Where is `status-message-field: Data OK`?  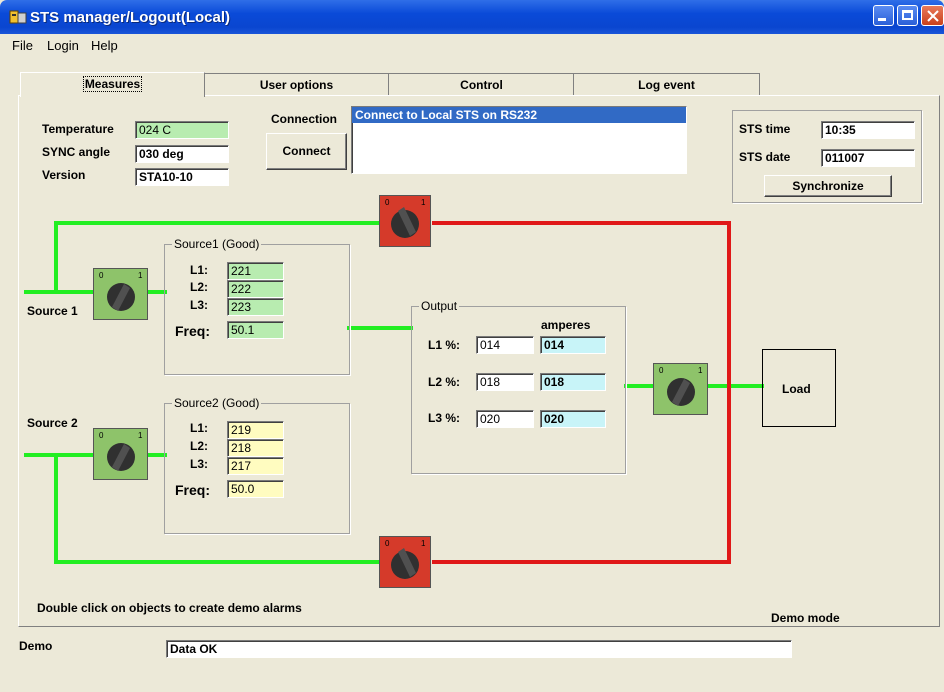 status-message-field: Data OK is located at coordinates (479, 649).